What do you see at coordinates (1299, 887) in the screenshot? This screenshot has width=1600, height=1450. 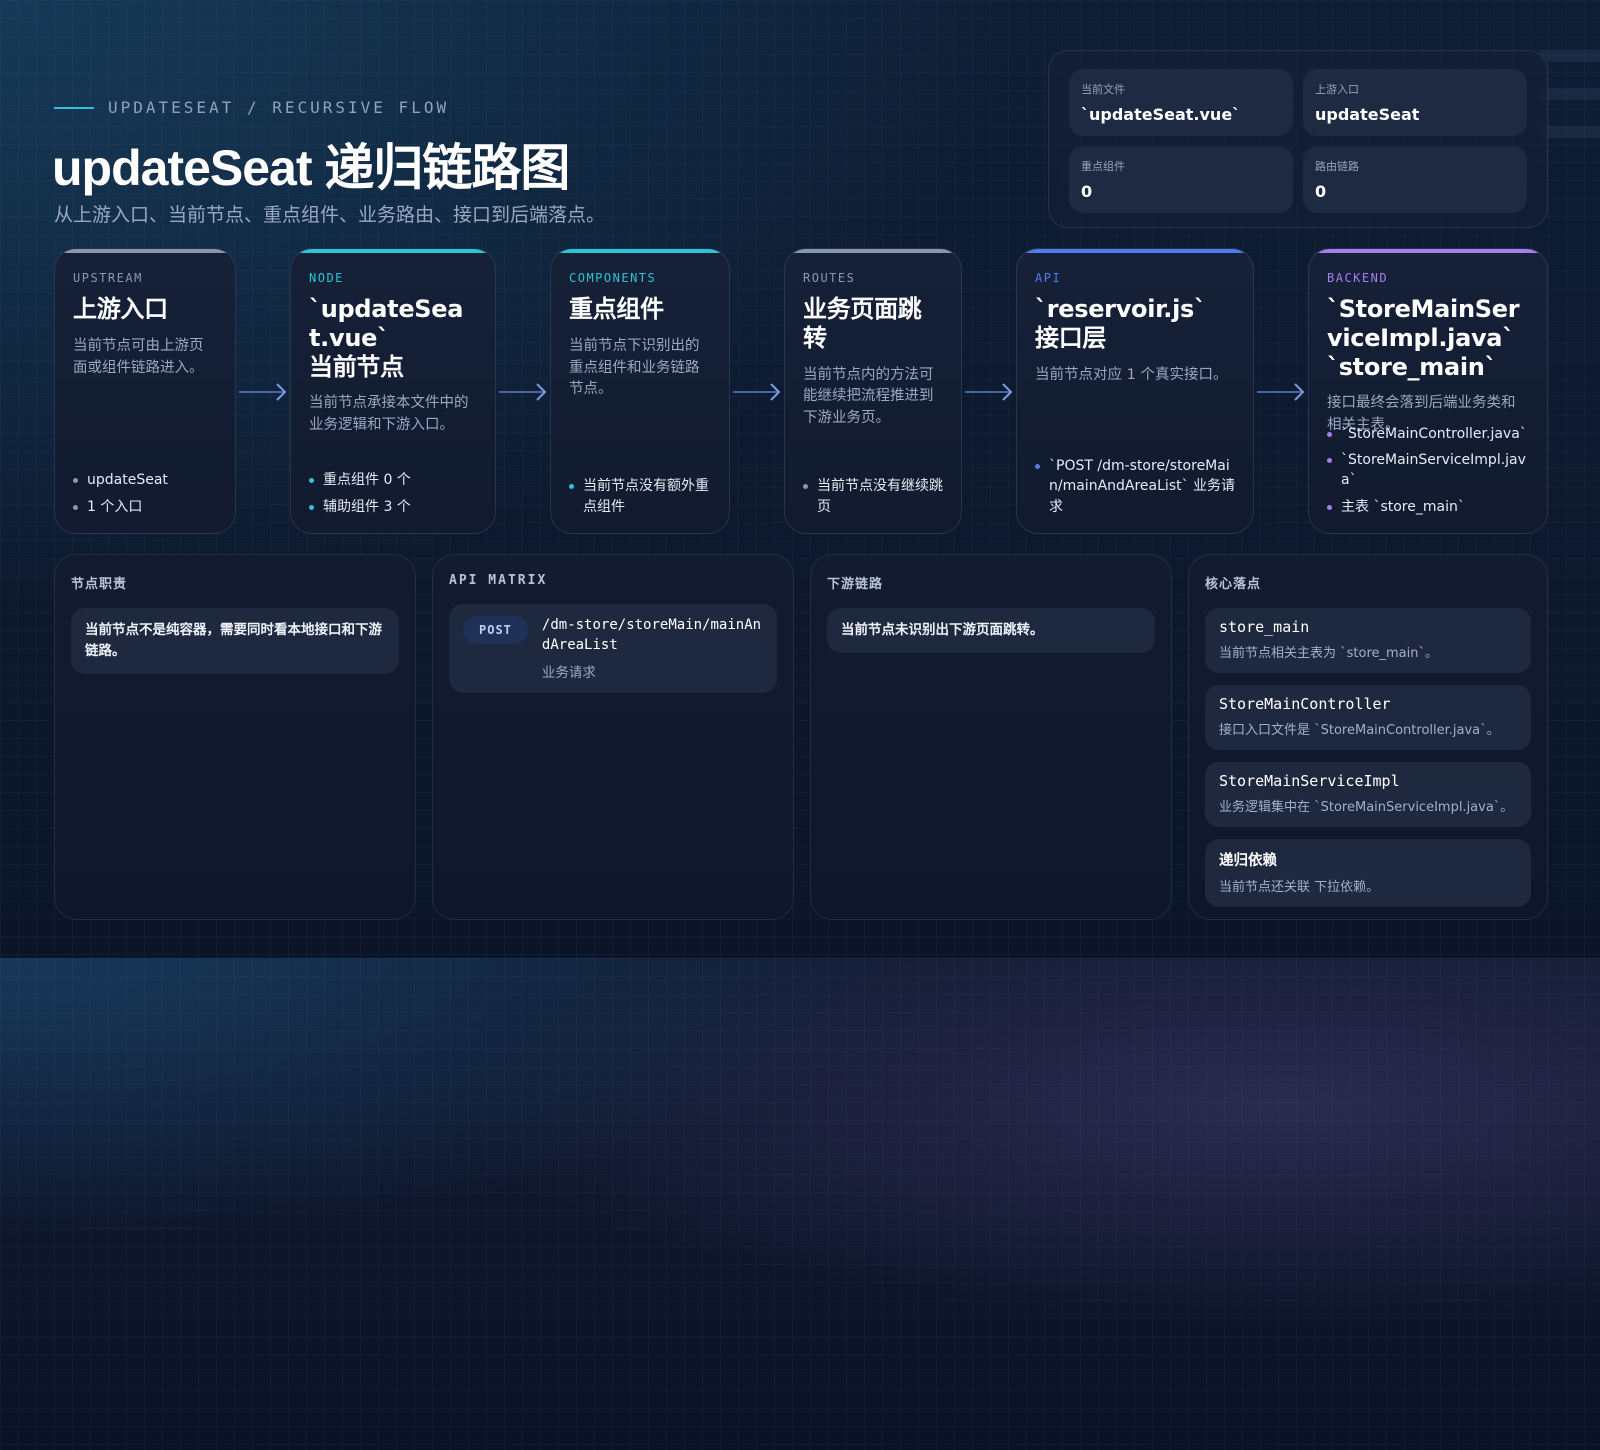 I see `core-item-desc: 当前节点还关联 下拉依赖。` at bounding box center [1299, 887].